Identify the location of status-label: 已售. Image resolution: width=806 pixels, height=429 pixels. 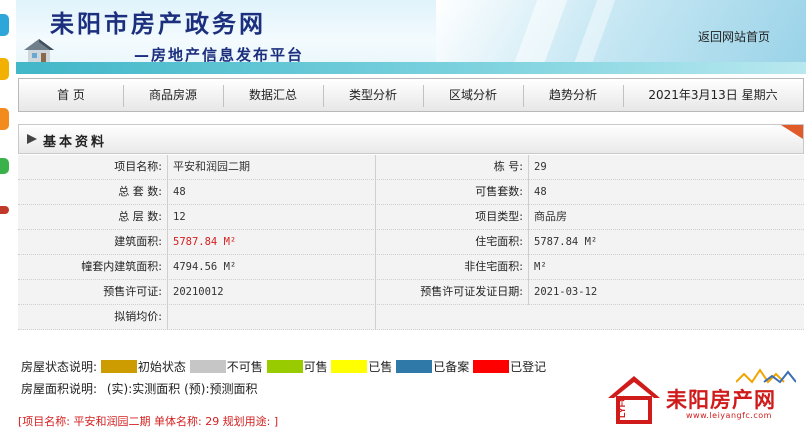
(380, 367).